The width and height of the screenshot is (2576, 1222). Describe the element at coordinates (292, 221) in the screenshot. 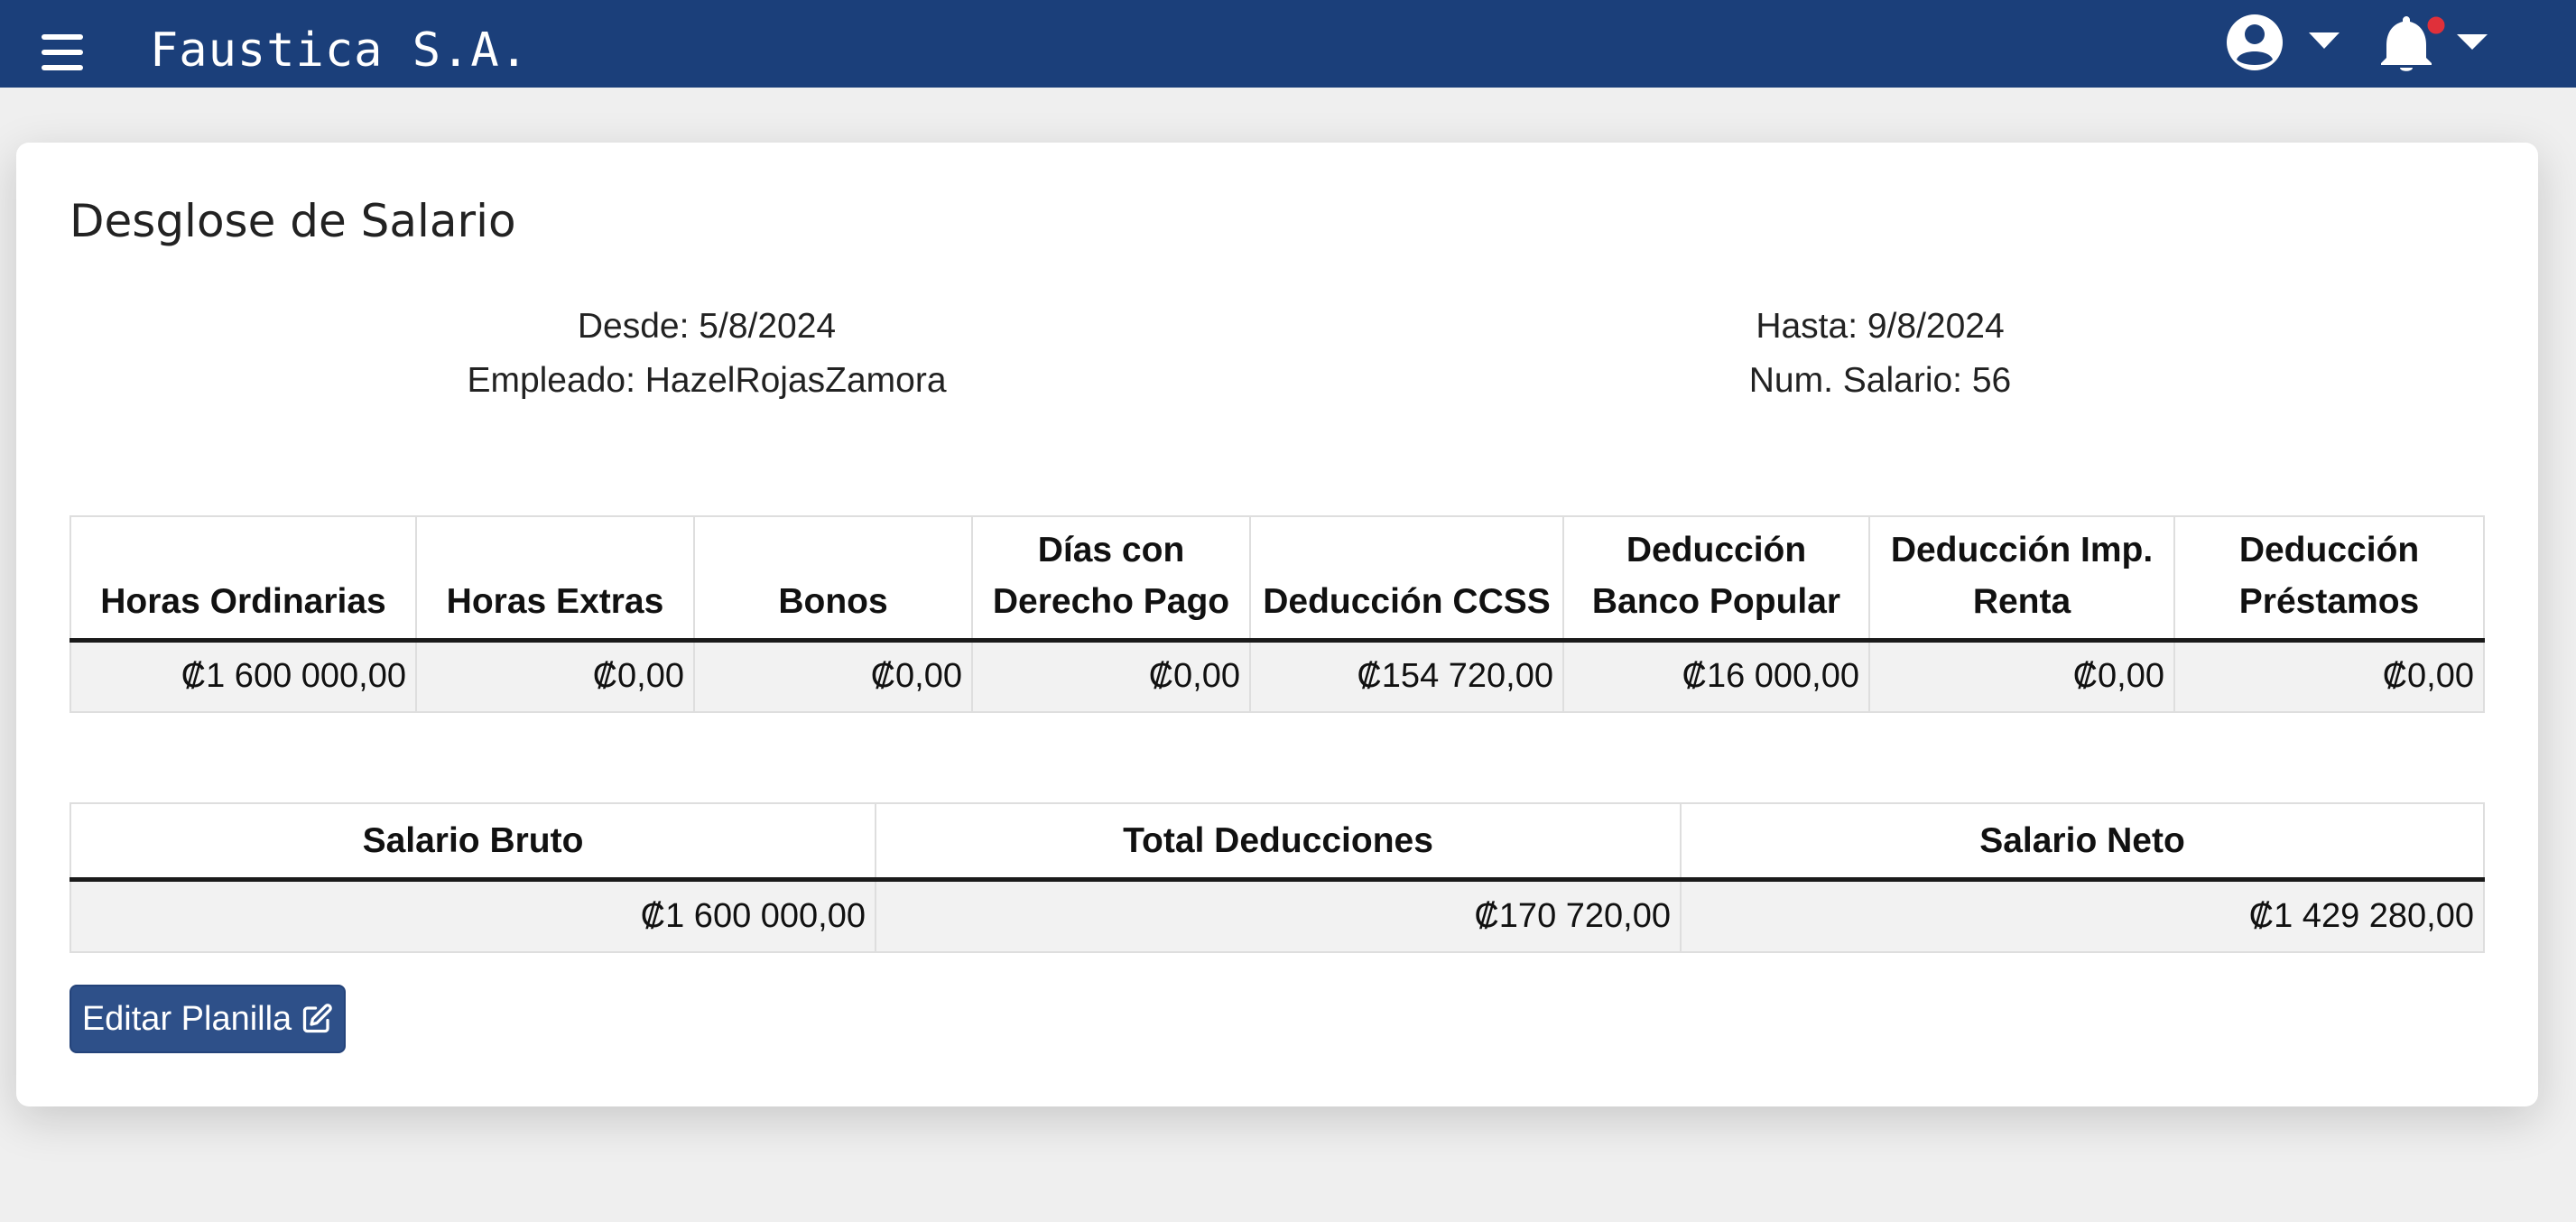

I see `page-title: Desglose de Salario` at that location.